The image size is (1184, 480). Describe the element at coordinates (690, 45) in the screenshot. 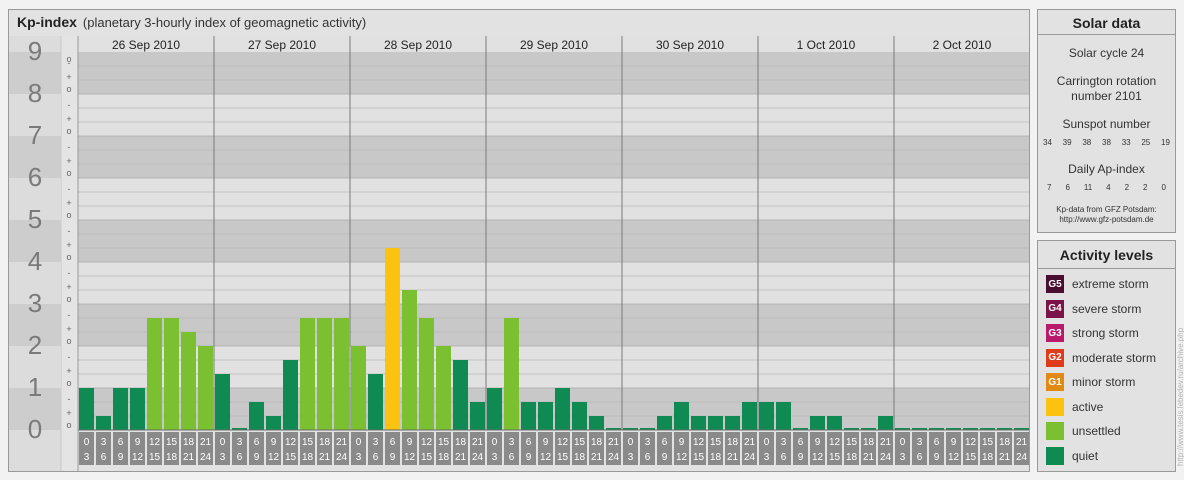

I see `day-label: 30 Sep 2010` at that location.